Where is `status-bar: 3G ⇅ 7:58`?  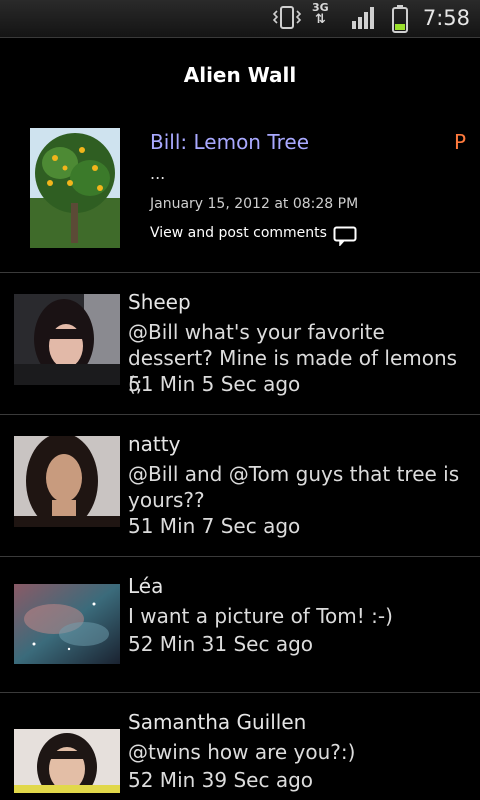
status-bar: 3G ⇅ 7:58 is located at coordinates (240, 19).